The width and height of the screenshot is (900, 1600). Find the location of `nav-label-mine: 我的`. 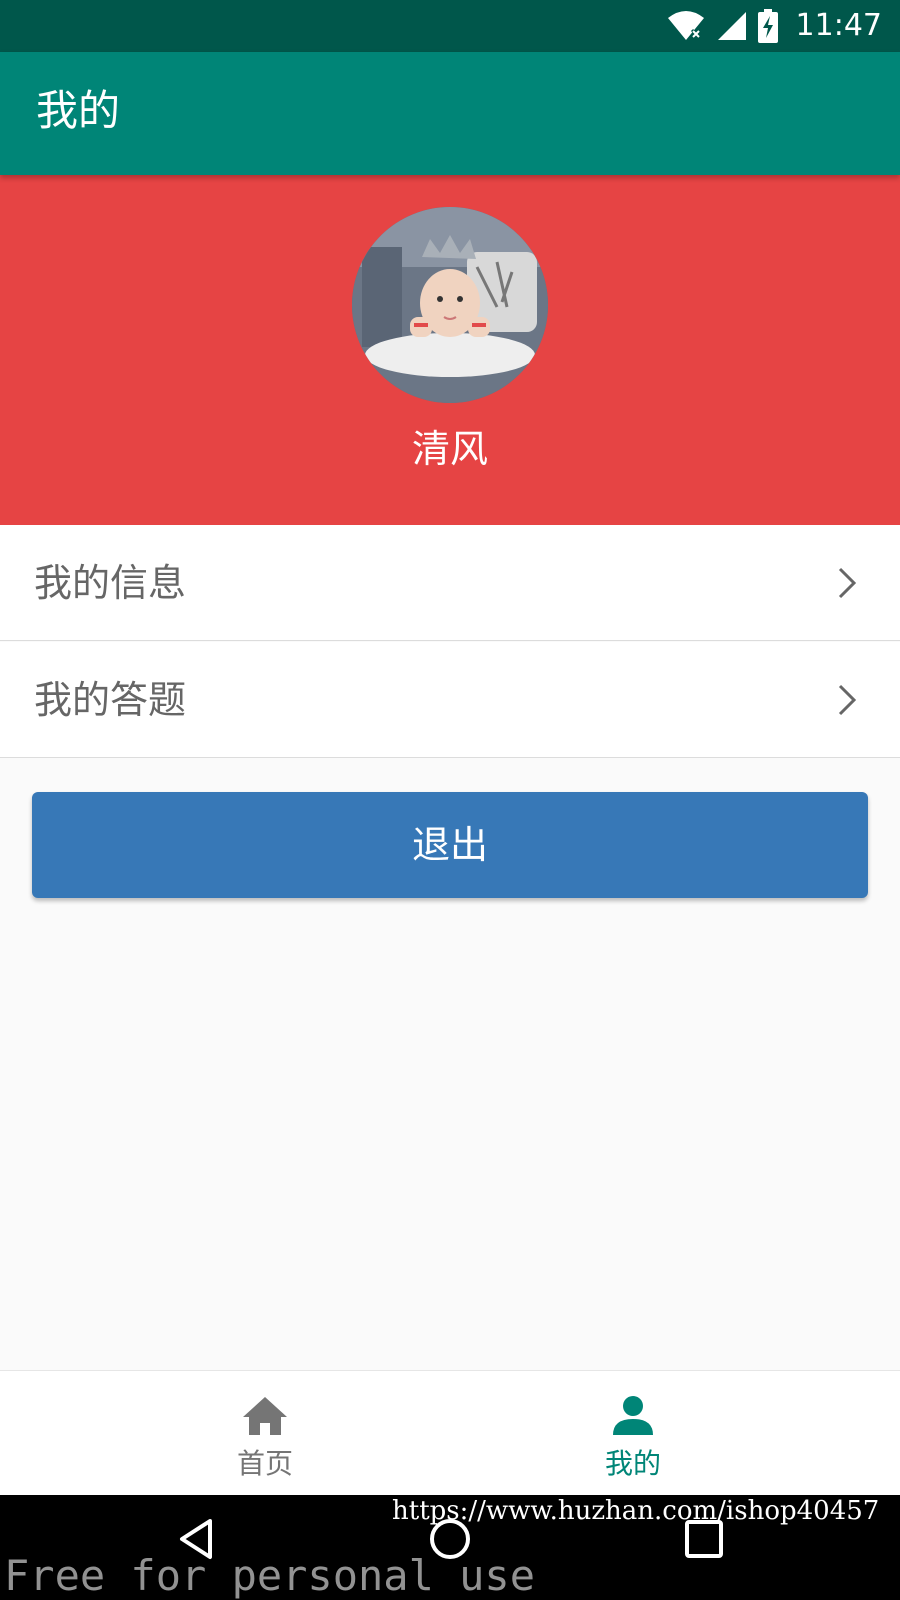

nav-label-mine: 我的 is located at coordinates (632, 1463).